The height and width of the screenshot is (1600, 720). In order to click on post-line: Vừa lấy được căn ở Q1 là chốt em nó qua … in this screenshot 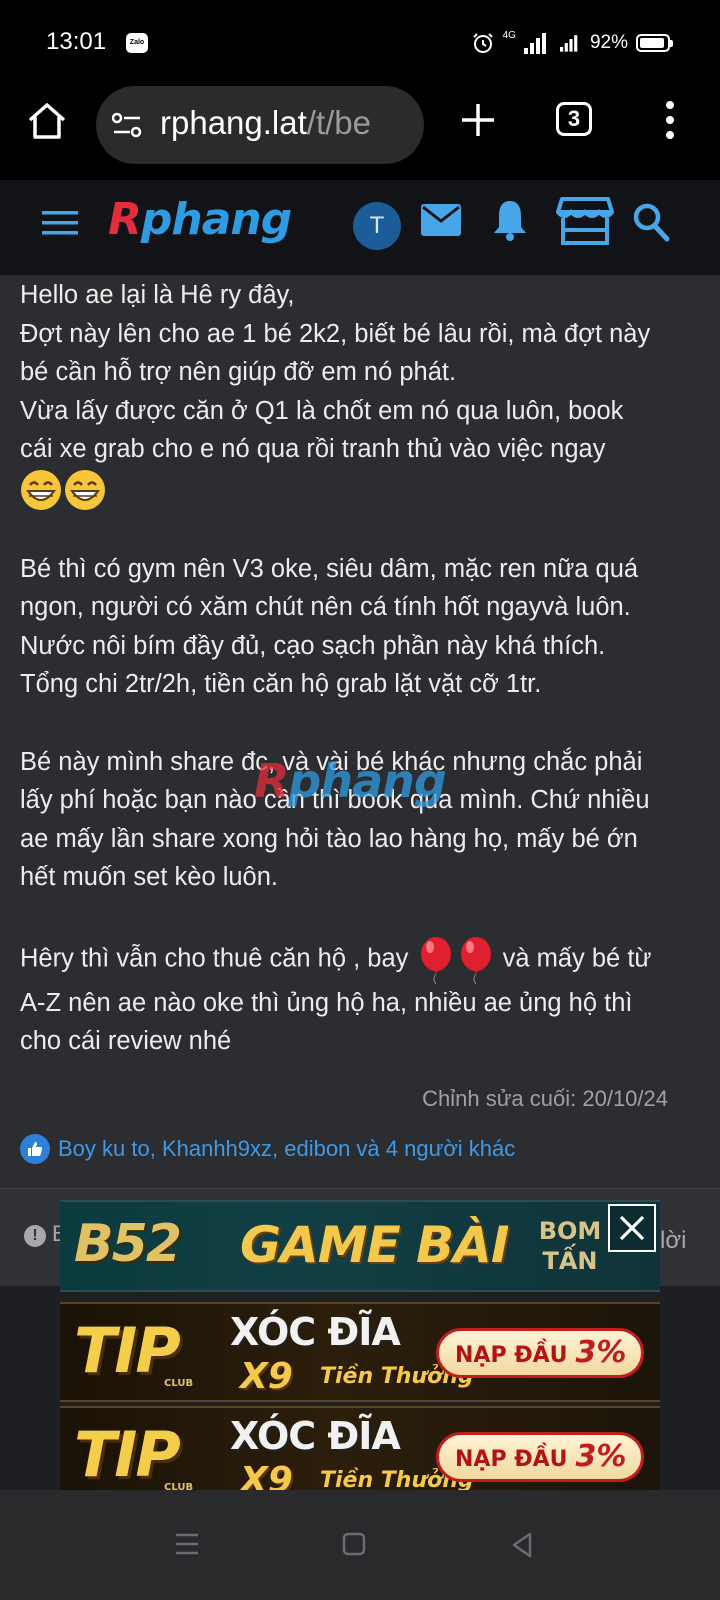, I will do `click(322, 410)`.